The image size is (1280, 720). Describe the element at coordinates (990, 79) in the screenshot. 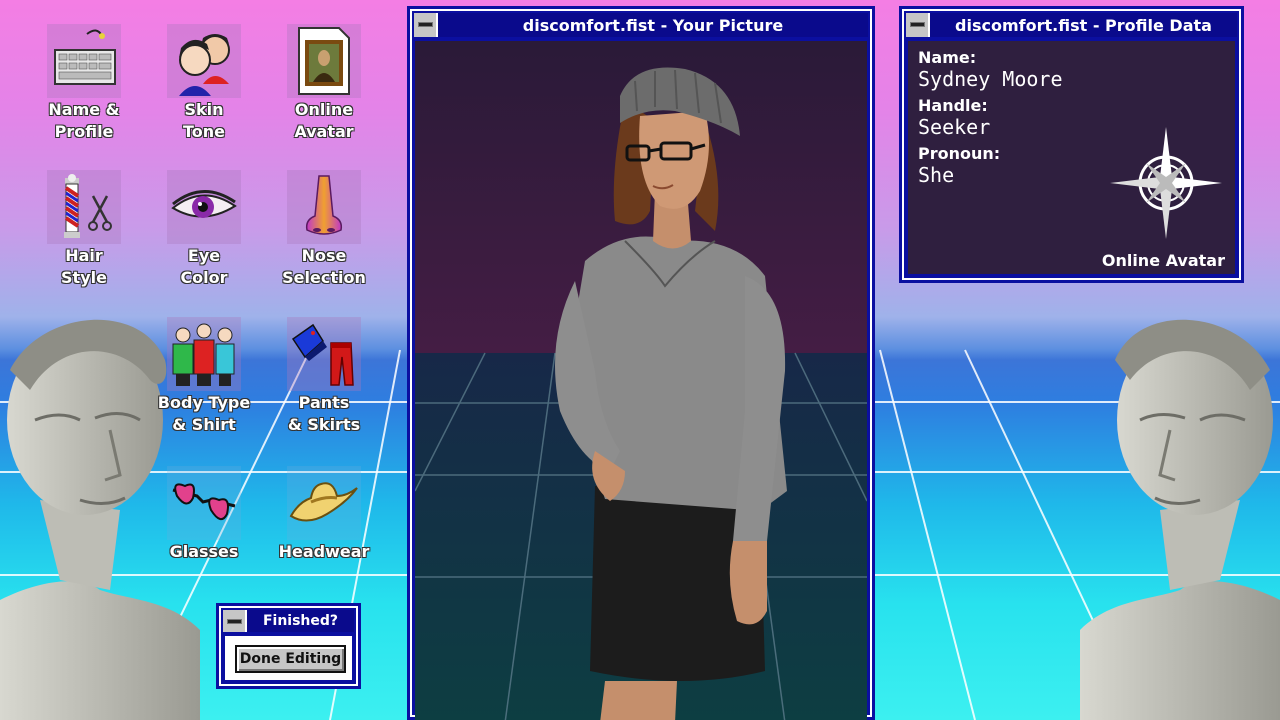

I see `name-value: Sydney Moore` at that location.